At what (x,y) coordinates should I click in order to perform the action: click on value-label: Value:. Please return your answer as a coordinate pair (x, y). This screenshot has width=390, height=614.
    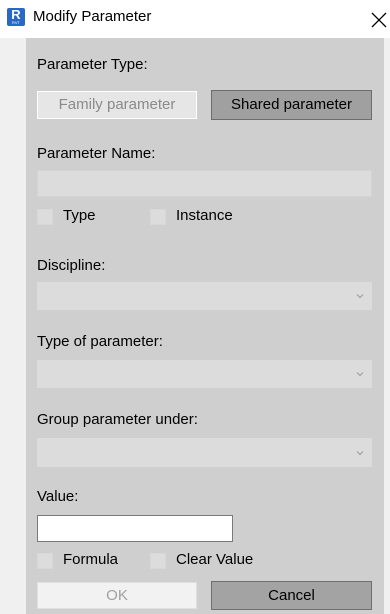
    Looking at the image, I should click on (58, 496).